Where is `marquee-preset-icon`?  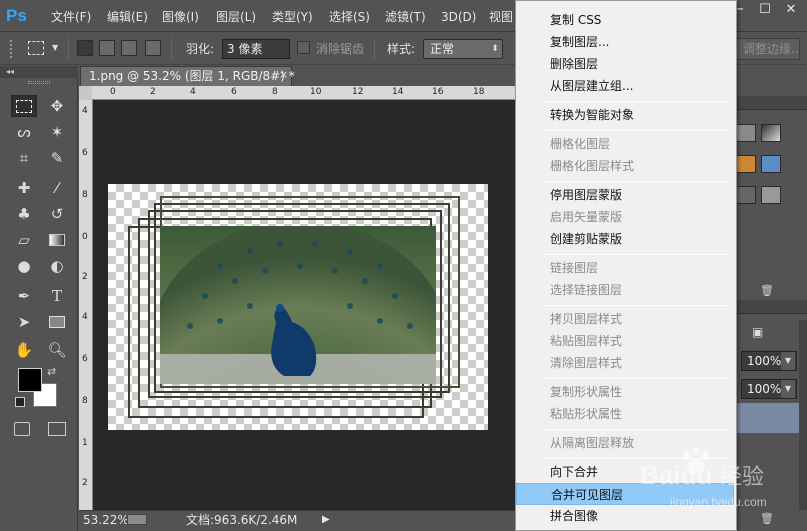 marquee-preset-icon is located at coordinates (36, 48).